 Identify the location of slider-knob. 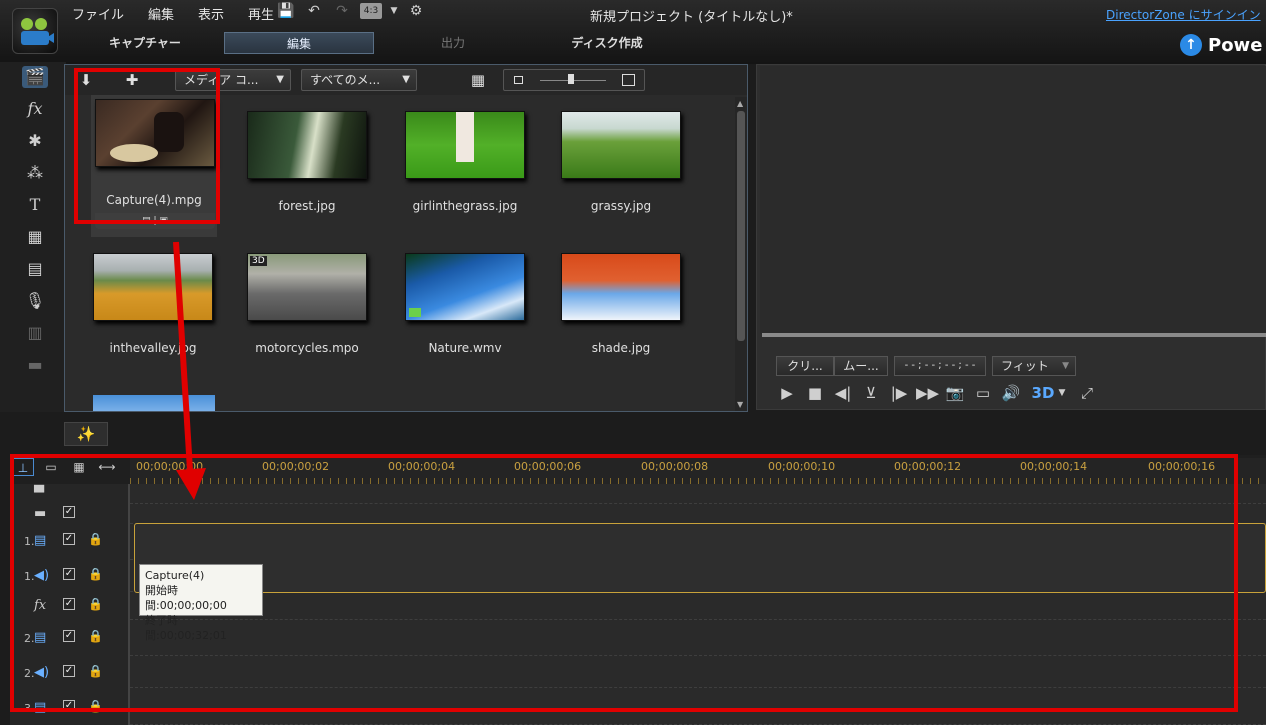
(571, 79).